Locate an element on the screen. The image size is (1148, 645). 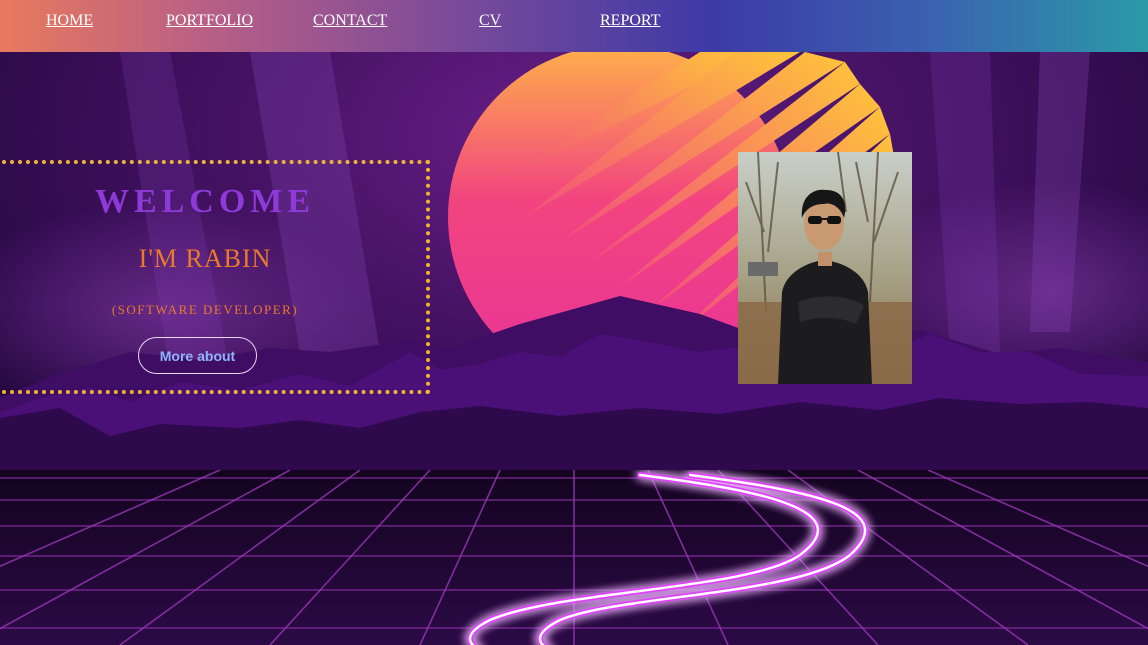
top-nav: HOME PORTFOLIO CONTACT CV REPORT is located at coordinates (574, 26).